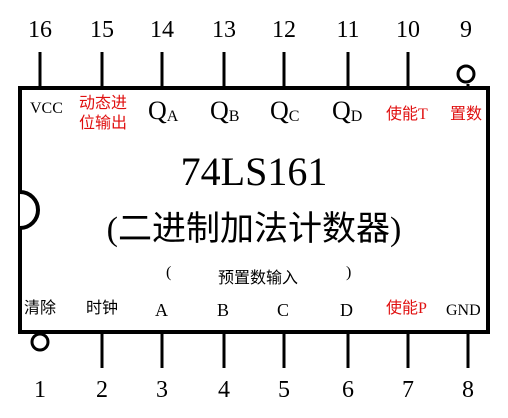 The height and width of the screenshot is (418, 508). Describe the element at coordinates (341, 110) in the screenshot. I see `pin11-label-main: Q` at that location.